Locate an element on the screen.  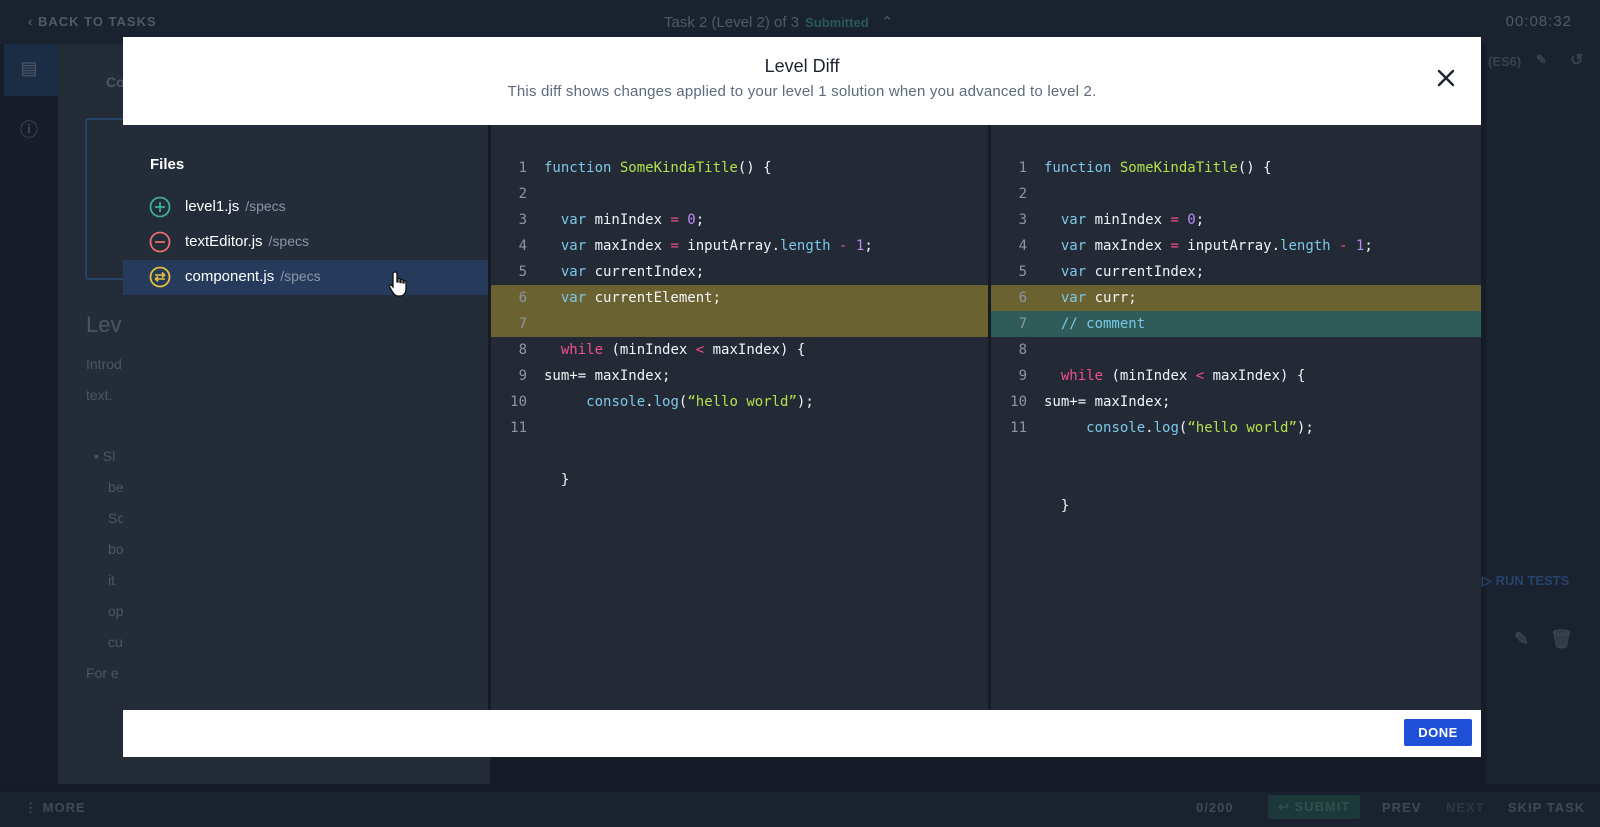
code-token: length is located at coordinates (805, 246).